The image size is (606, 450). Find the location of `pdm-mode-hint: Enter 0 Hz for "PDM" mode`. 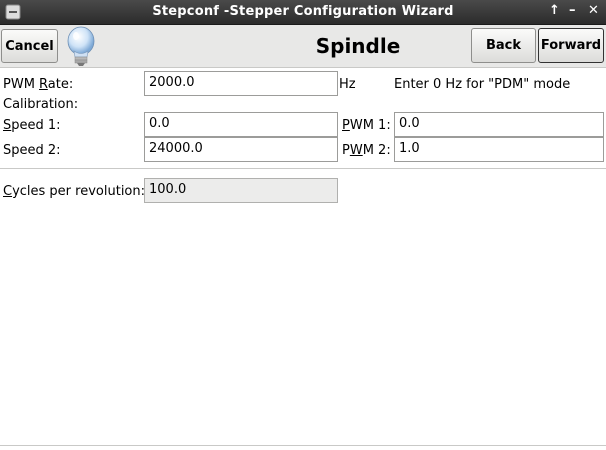

pdm-mode-hint: Enter 0 Hz for "PDM" mode is located at coordinates (482, 84).